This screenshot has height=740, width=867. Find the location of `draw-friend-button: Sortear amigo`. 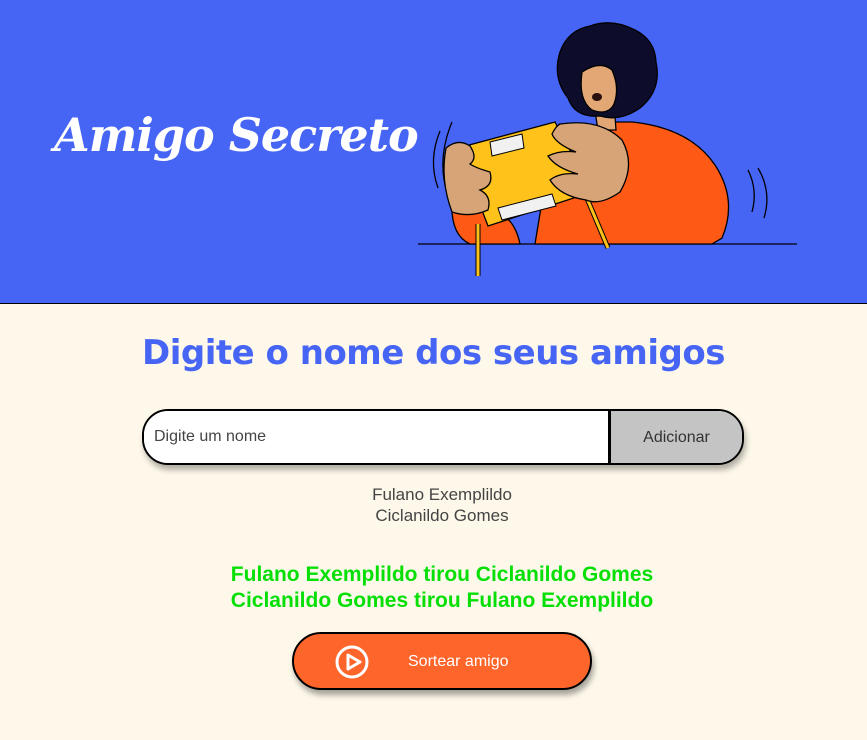

draw-friend-button: Sortear amigo is located at coordinates (442, 661).